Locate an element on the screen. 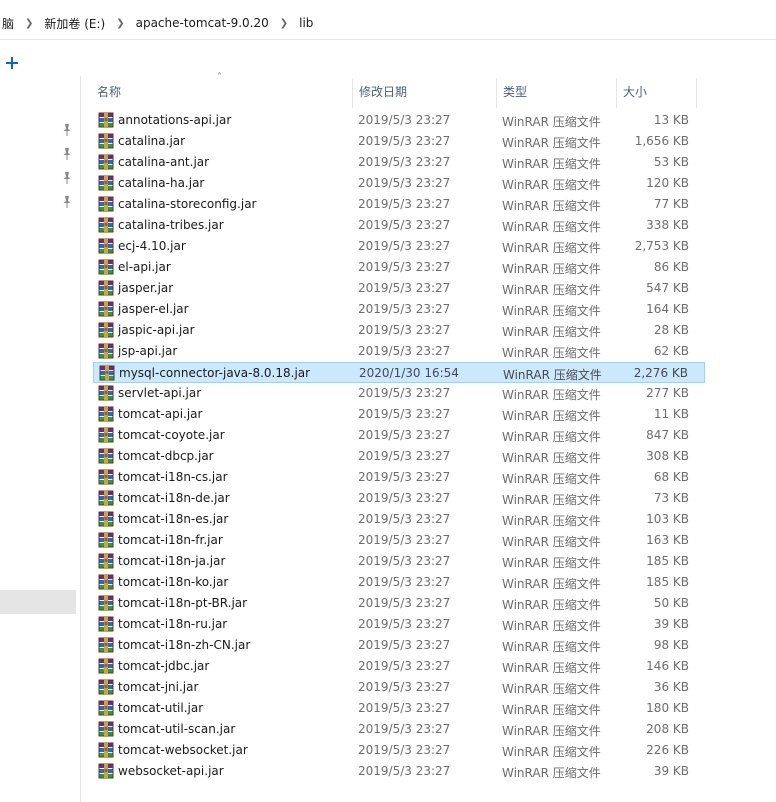 This screenshot has height=802, width=776. file-name: tomcat-i18n-es.jar is located at coordinates (173, 519).